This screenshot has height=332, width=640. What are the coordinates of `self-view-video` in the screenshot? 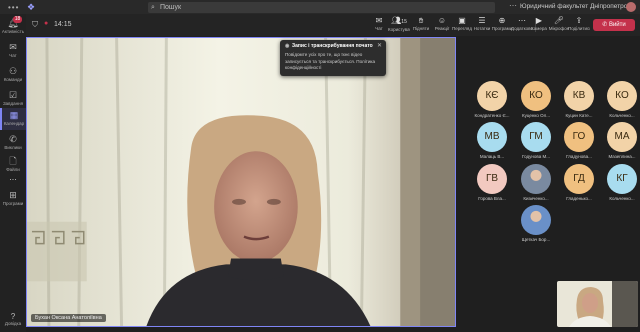 It's located at (597, 304).